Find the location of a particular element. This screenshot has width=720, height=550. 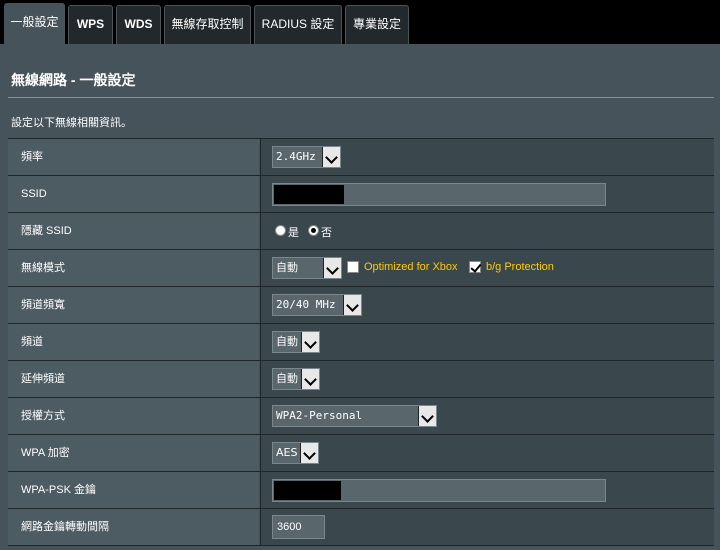

row-wpa-encryption: WPA 加密 AES is located at coordinates (361, 453).